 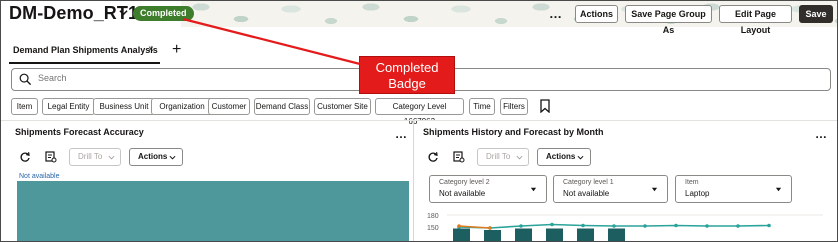 I want to click on filter-chip-item: Item, so click(x=24, y=106).